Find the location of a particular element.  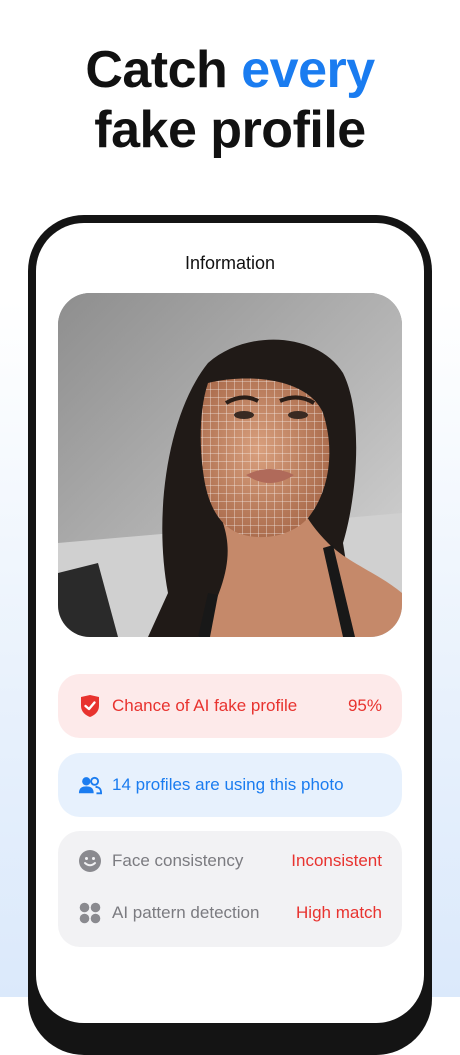

smiley-icon is located at coordinates (90, 861).